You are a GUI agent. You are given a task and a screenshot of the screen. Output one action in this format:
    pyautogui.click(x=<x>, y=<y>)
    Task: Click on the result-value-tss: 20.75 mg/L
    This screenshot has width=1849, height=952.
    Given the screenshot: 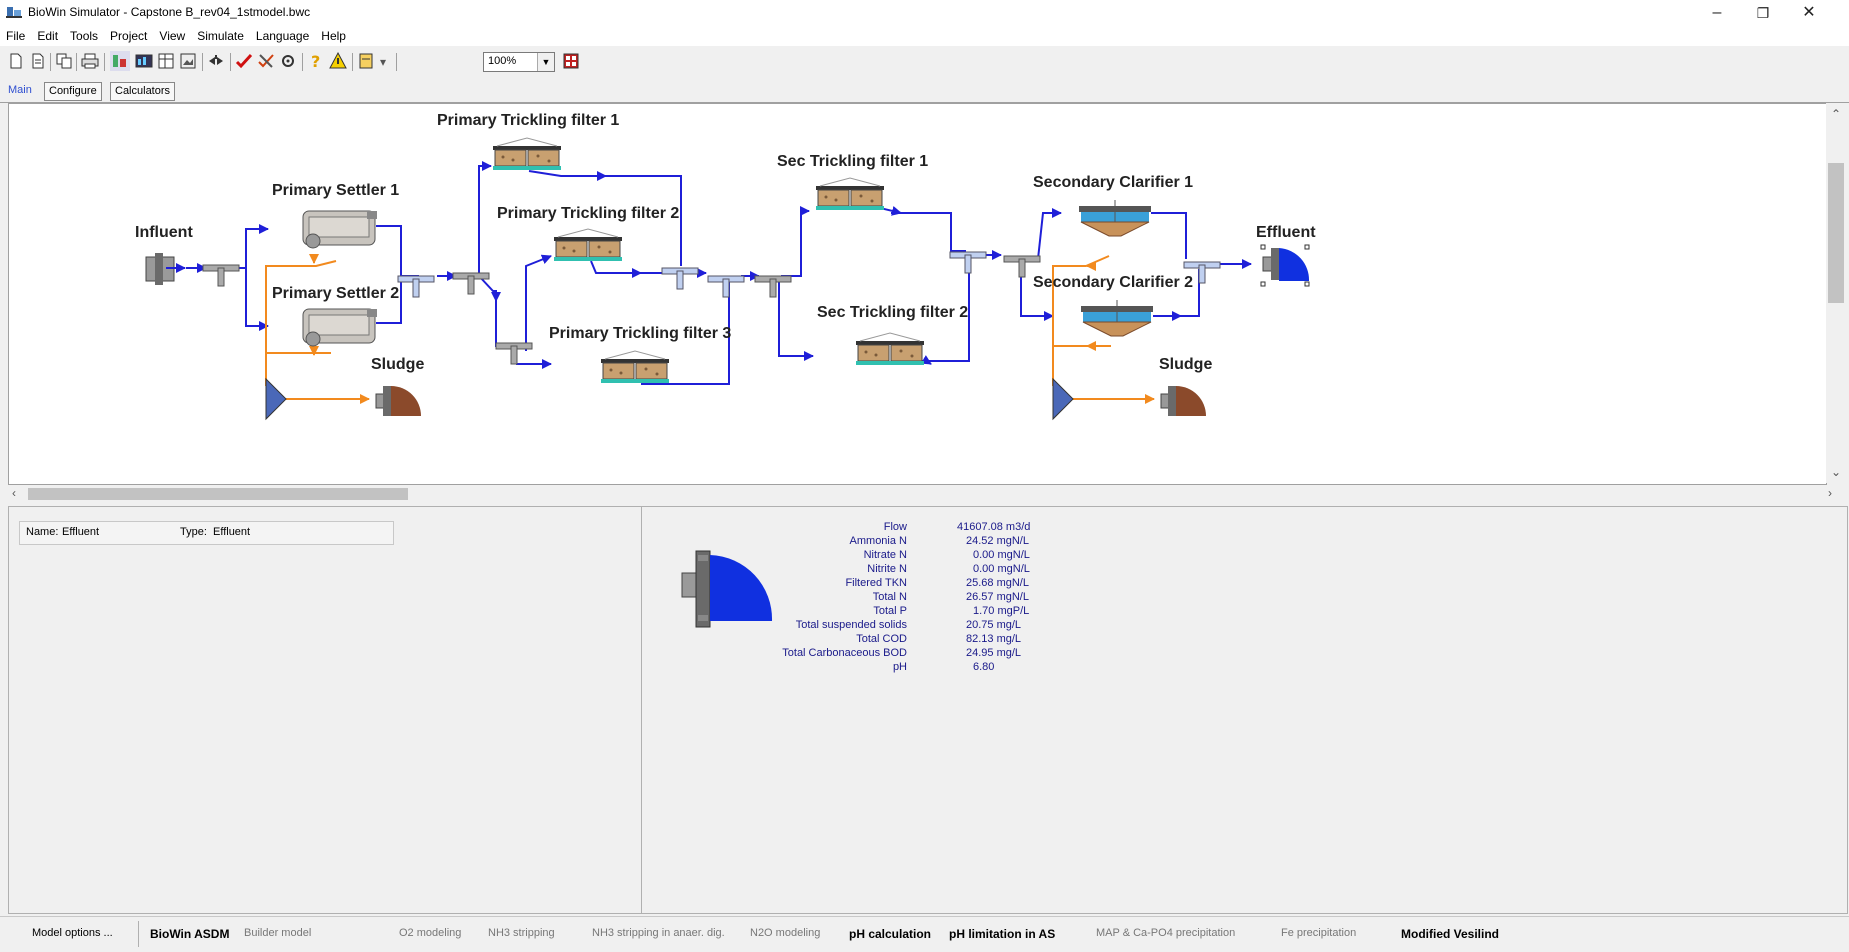 What is the action you would take?
    pyautogui.click(x=994, y=625)
    